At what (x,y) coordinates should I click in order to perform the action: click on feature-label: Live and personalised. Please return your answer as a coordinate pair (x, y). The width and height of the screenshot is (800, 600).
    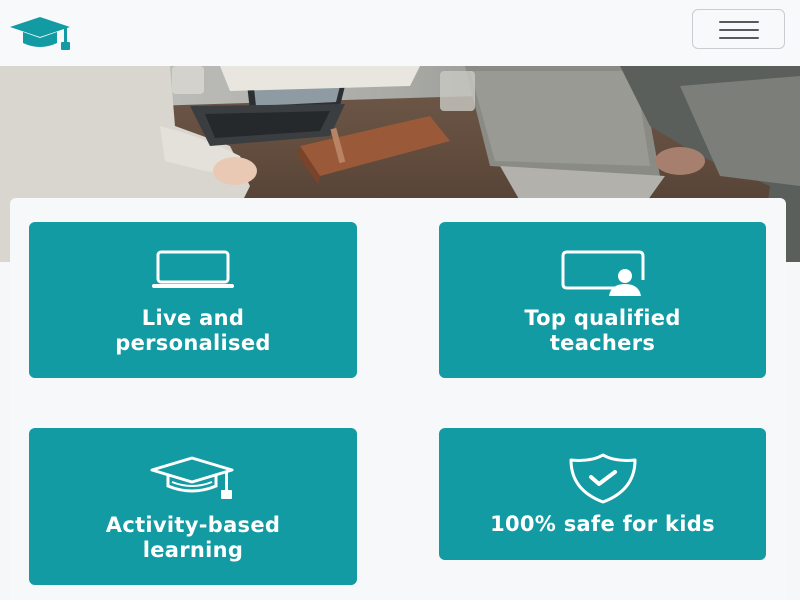
    Looking at the image, I should click on (193, 330).